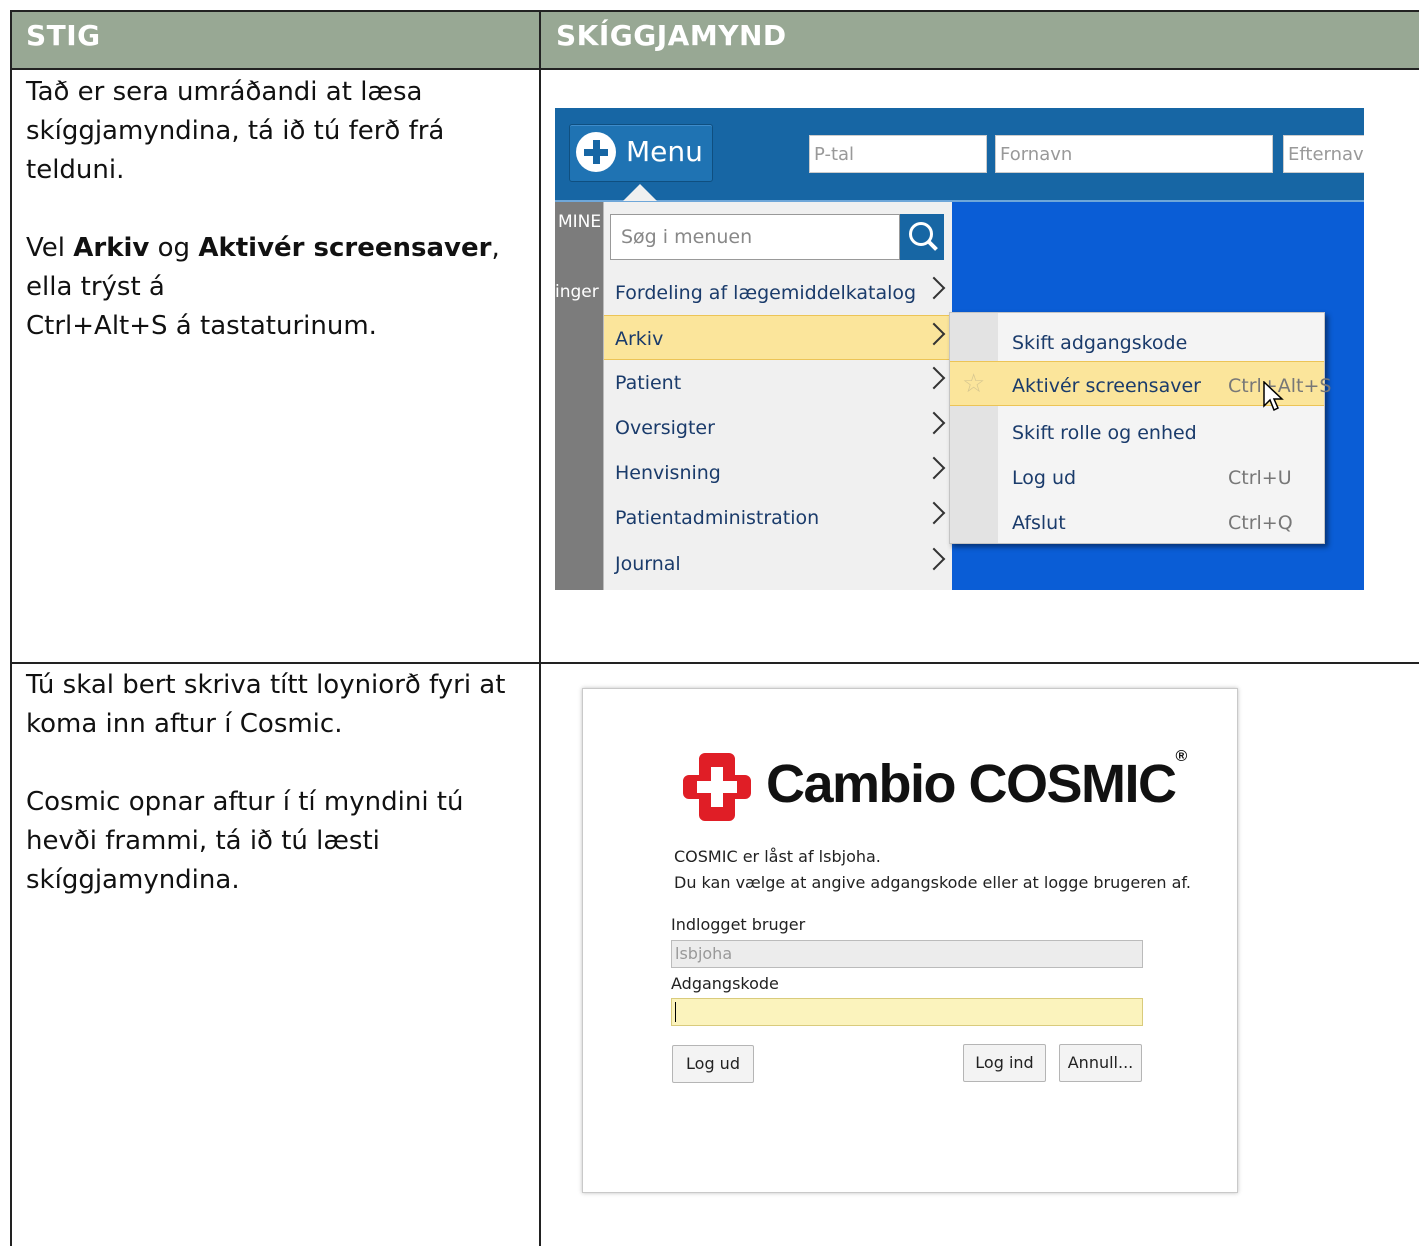  Describe the element at coordinates (717, 787) in the screenshot. I see `cambio-cross-logo-icon` at that location.